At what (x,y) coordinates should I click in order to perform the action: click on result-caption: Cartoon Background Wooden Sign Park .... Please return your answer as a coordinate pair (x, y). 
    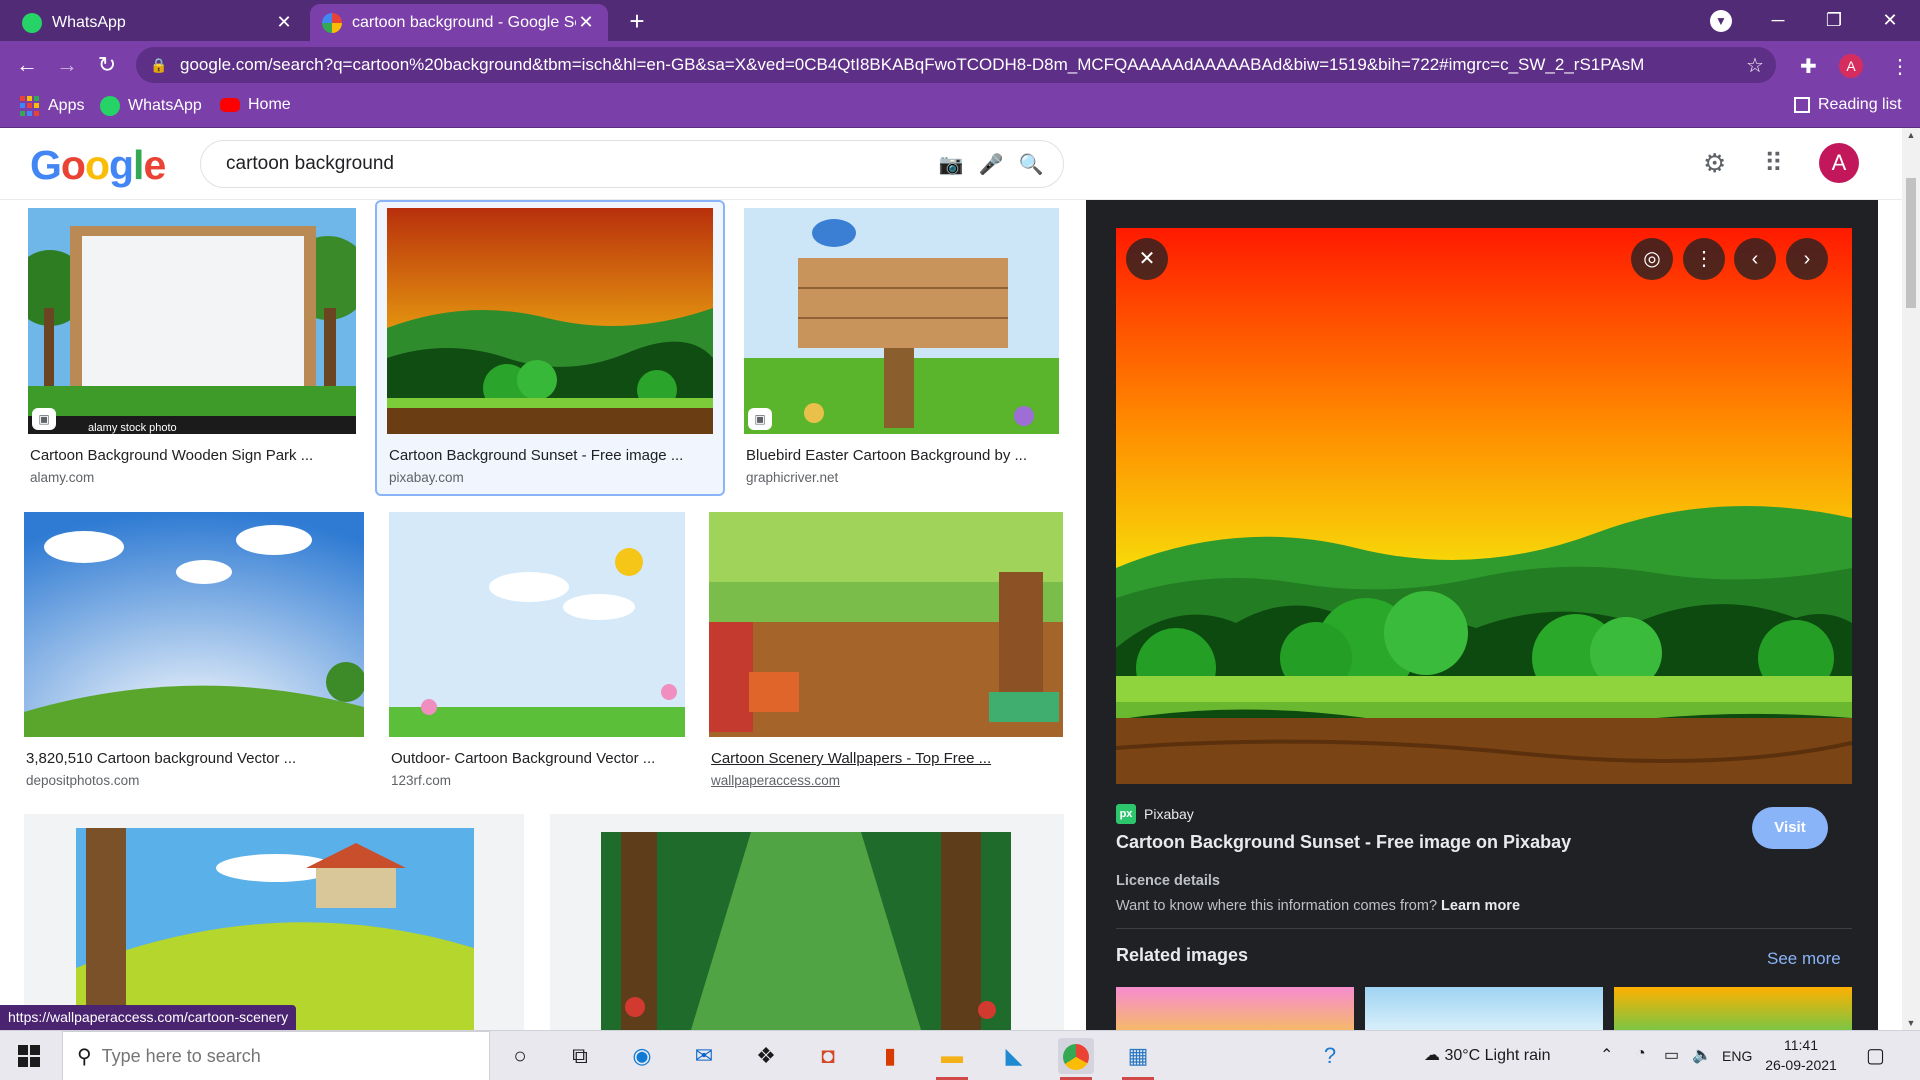
    Looking at the image, I should click on (171, 455).